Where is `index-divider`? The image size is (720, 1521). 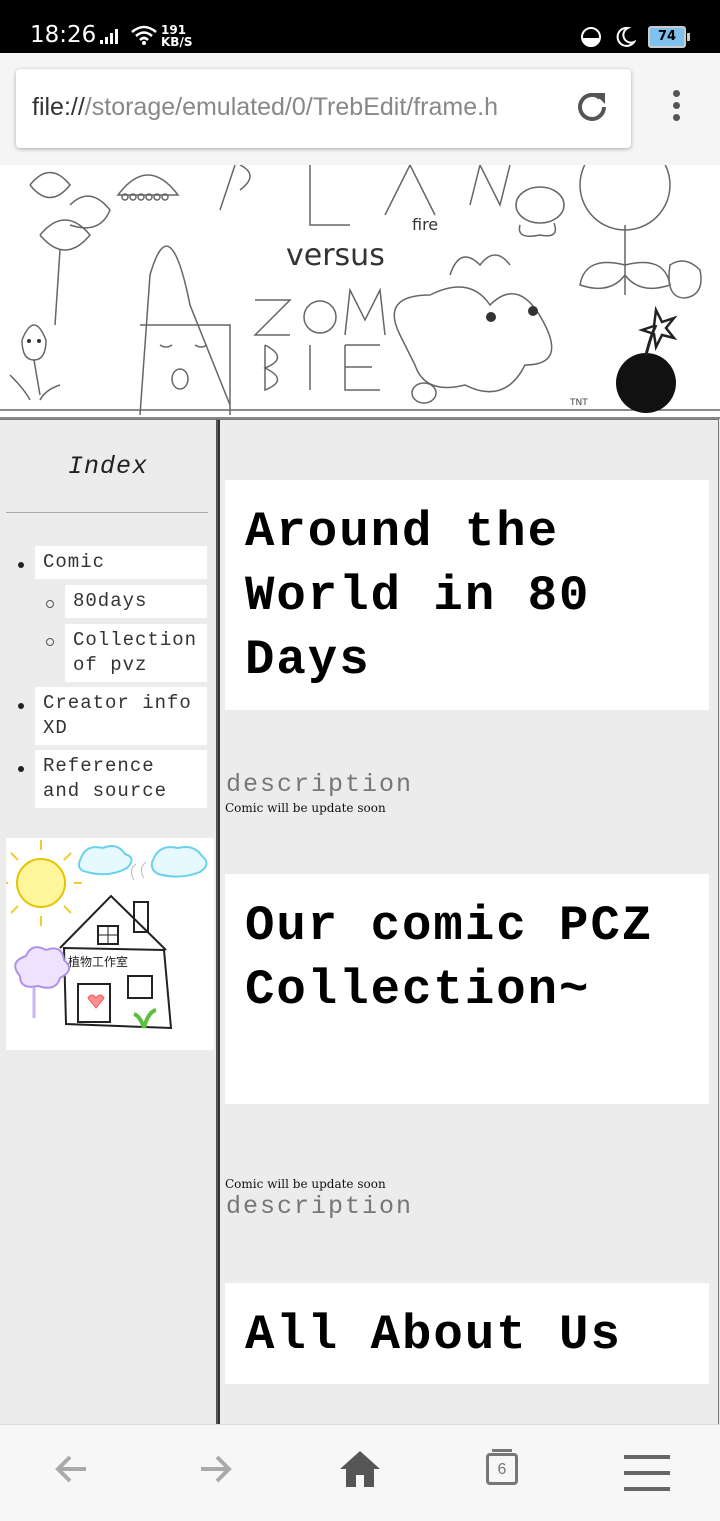
index-divider is located at coordinates (107, 512).